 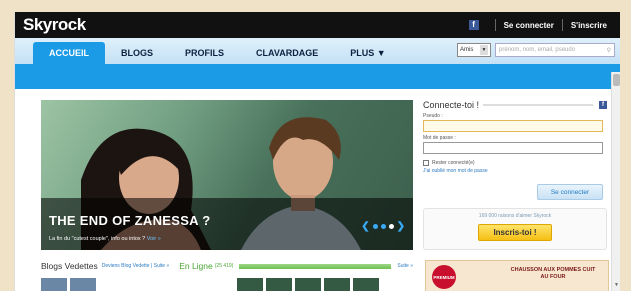 I want to click on forgot-password-link: J'ai oublié mon mot de passe, so click(x=515, y=171).